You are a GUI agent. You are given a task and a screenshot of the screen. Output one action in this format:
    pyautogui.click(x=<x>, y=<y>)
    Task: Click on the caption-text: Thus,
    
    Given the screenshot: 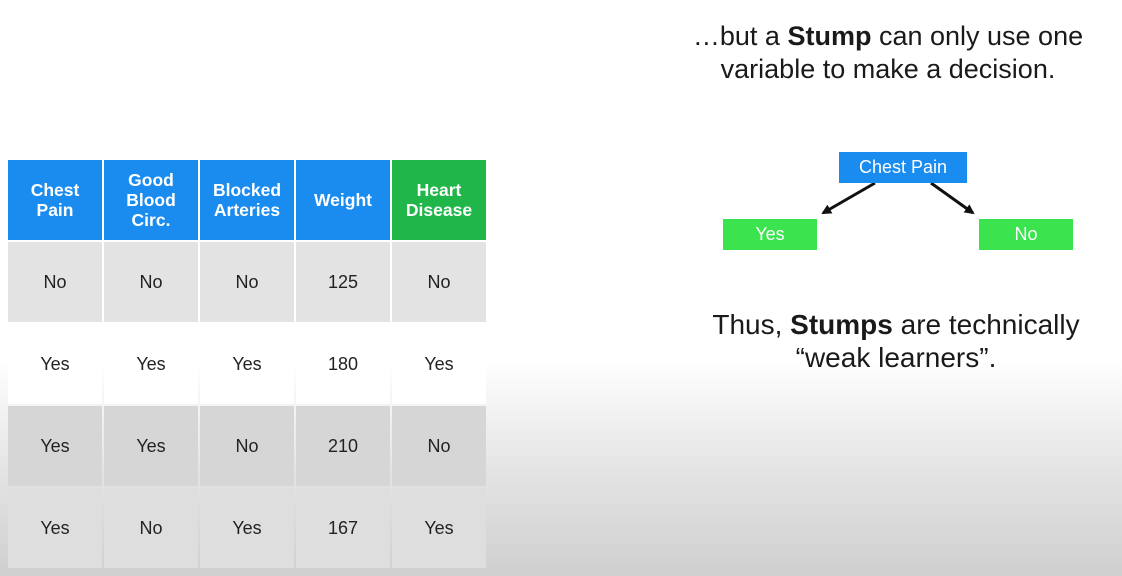 What is the action you would take?
    pyautogui.click(x=751, y=324)
    